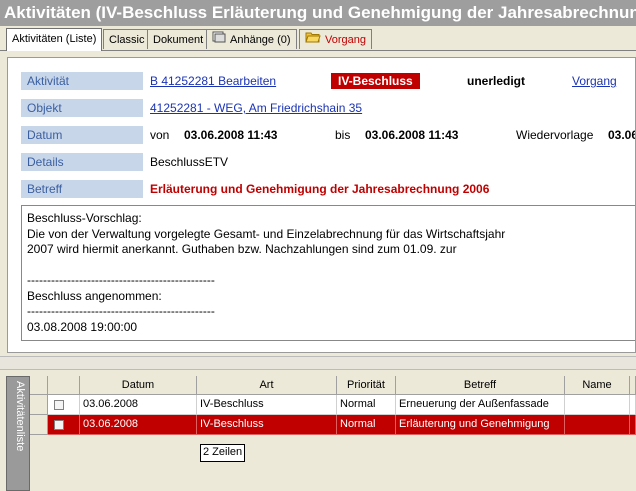 This screenshot has height=491, width=636. Describe the element at coordinates (622, 135) in the screenshot. I see `wiedervorlage-value: 03.06` at that location.